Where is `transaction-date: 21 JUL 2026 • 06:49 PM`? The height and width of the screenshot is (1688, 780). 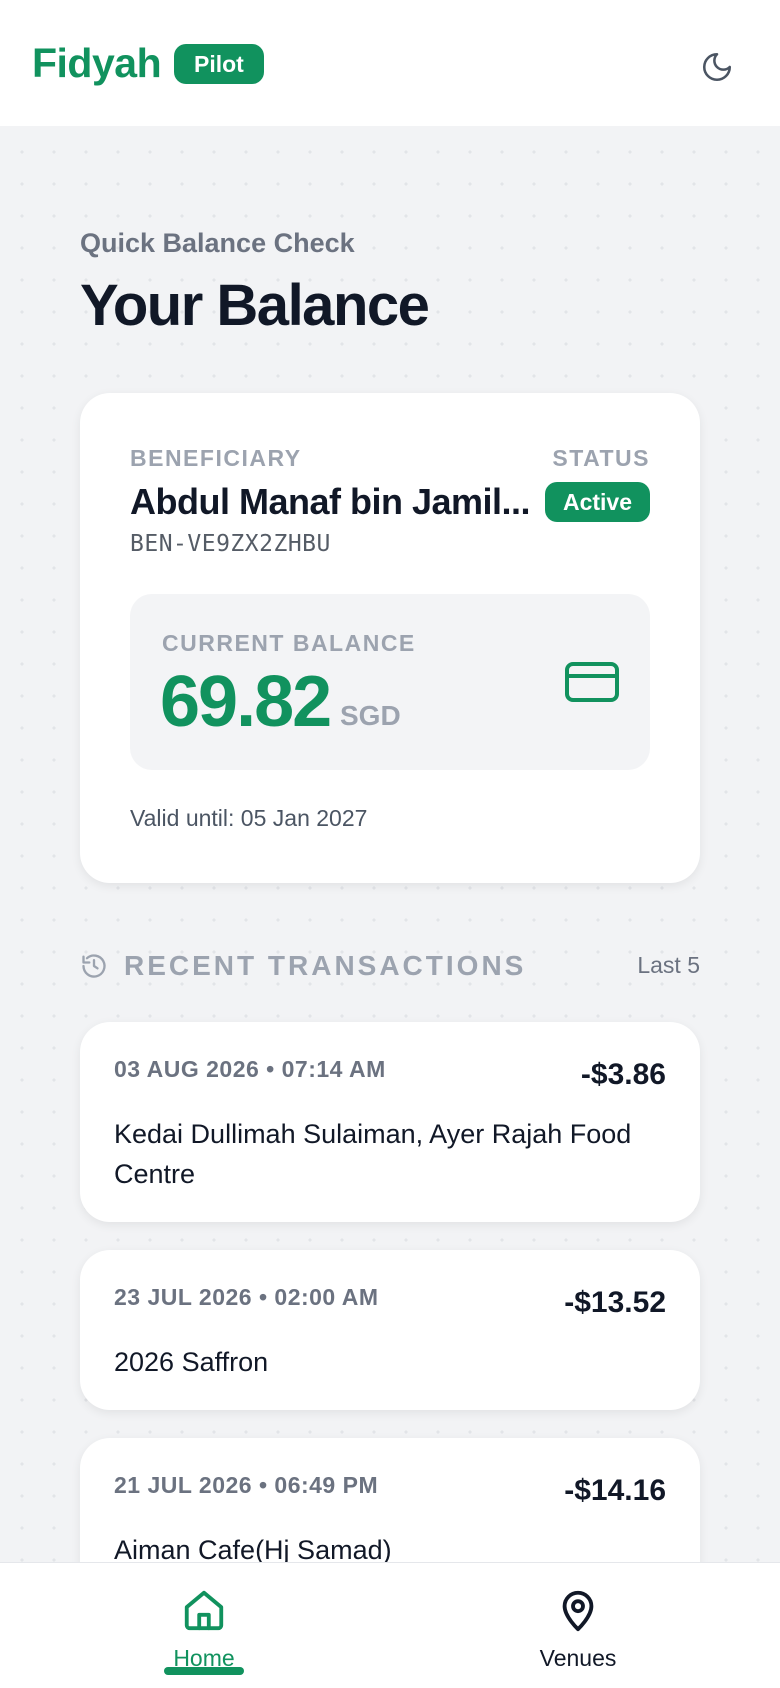 transaction-date: 21 JUL 2026 • 06:49 PM is located at coordinates (246, 1485).